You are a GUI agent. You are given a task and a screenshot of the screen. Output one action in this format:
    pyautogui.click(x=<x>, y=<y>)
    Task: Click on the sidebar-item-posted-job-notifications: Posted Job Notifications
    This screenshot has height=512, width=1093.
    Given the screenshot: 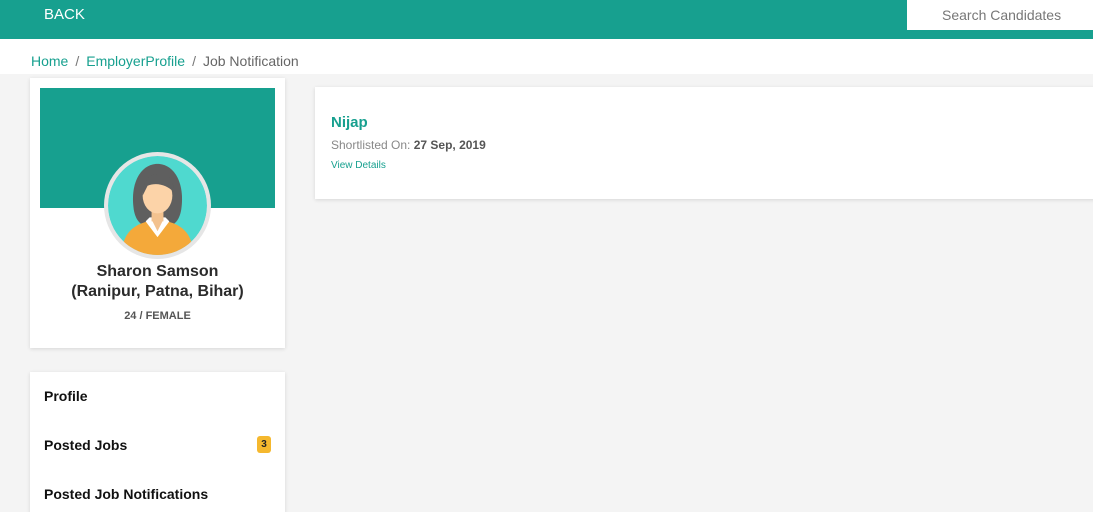 What is the action you would take?
    pyautogui.click(x=157, y=494)
    